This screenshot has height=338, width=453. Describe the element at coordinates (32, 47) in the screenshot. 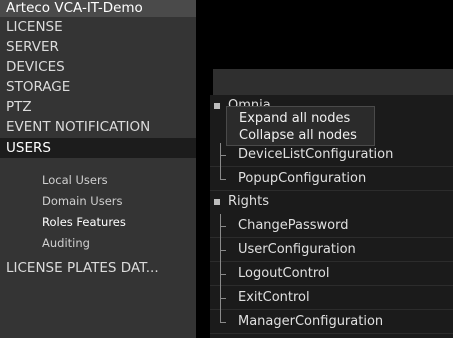

I see `nav-item-server: SERVER` at that location.